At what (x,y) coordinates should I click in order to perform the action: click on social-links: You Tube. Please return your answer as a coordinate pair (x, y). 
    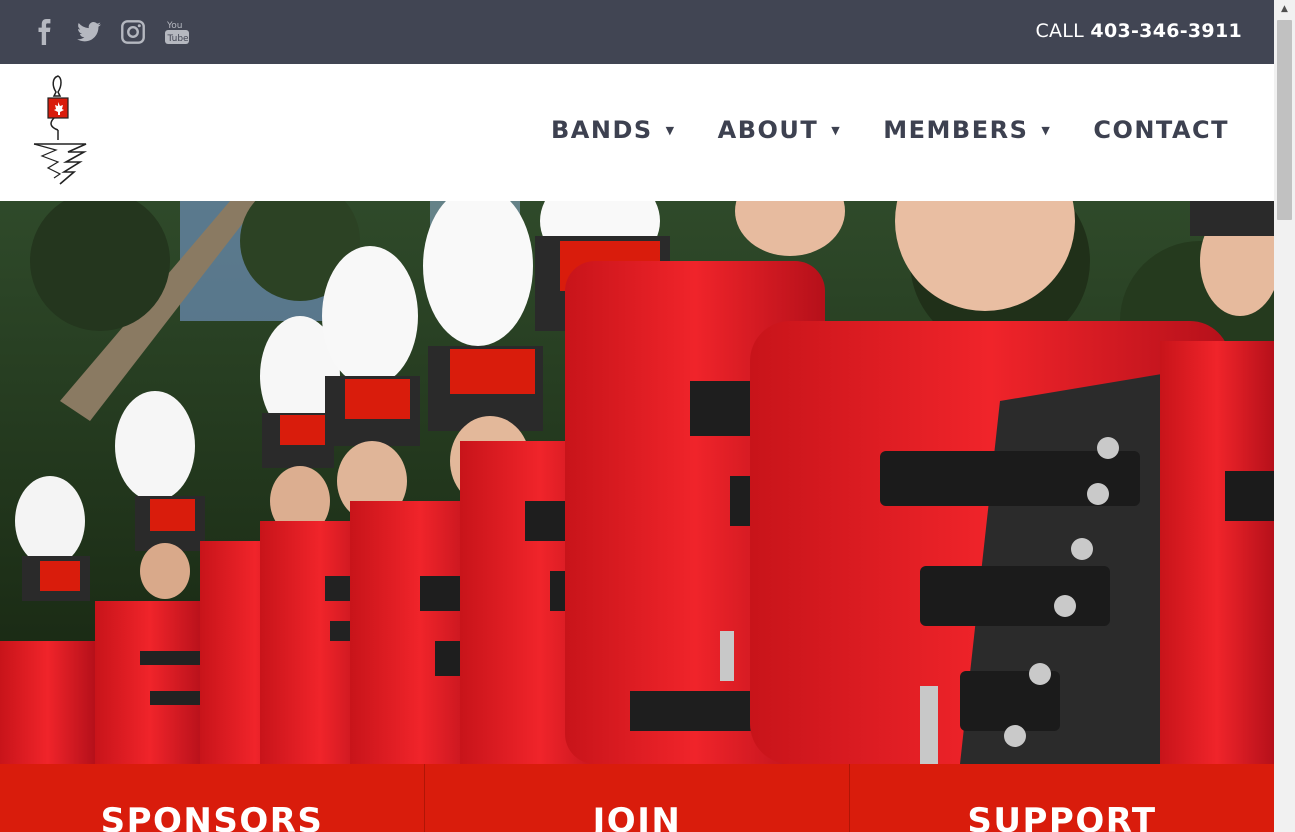
    Looking at the image, I should click on (120, 32).